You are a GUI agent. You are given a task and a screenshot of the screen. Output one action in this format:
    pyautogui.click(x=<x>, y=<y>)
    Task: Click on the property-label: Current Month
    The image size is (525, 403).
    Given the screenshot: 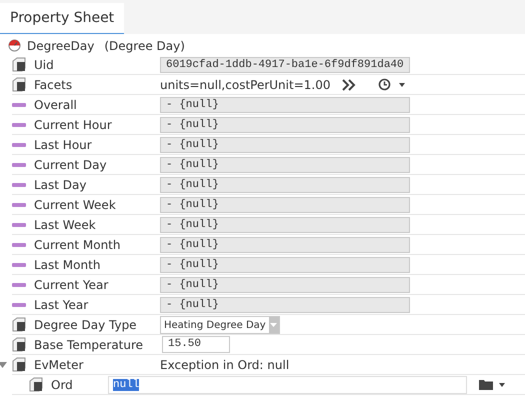 What is the action you would take?
    pyautogui.click(x=77, y=245)
    